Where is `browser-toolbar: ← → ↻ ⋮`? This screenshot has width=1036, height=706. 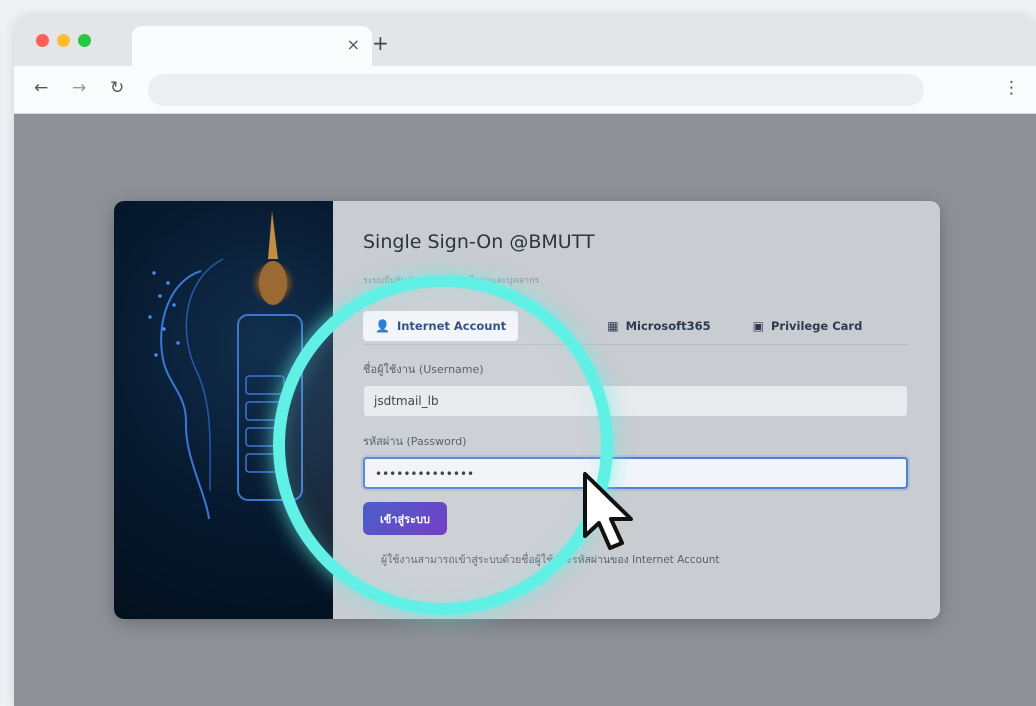
browser-toolbar: ← → ↻ ⋮ is located at coordinates (525, 90).